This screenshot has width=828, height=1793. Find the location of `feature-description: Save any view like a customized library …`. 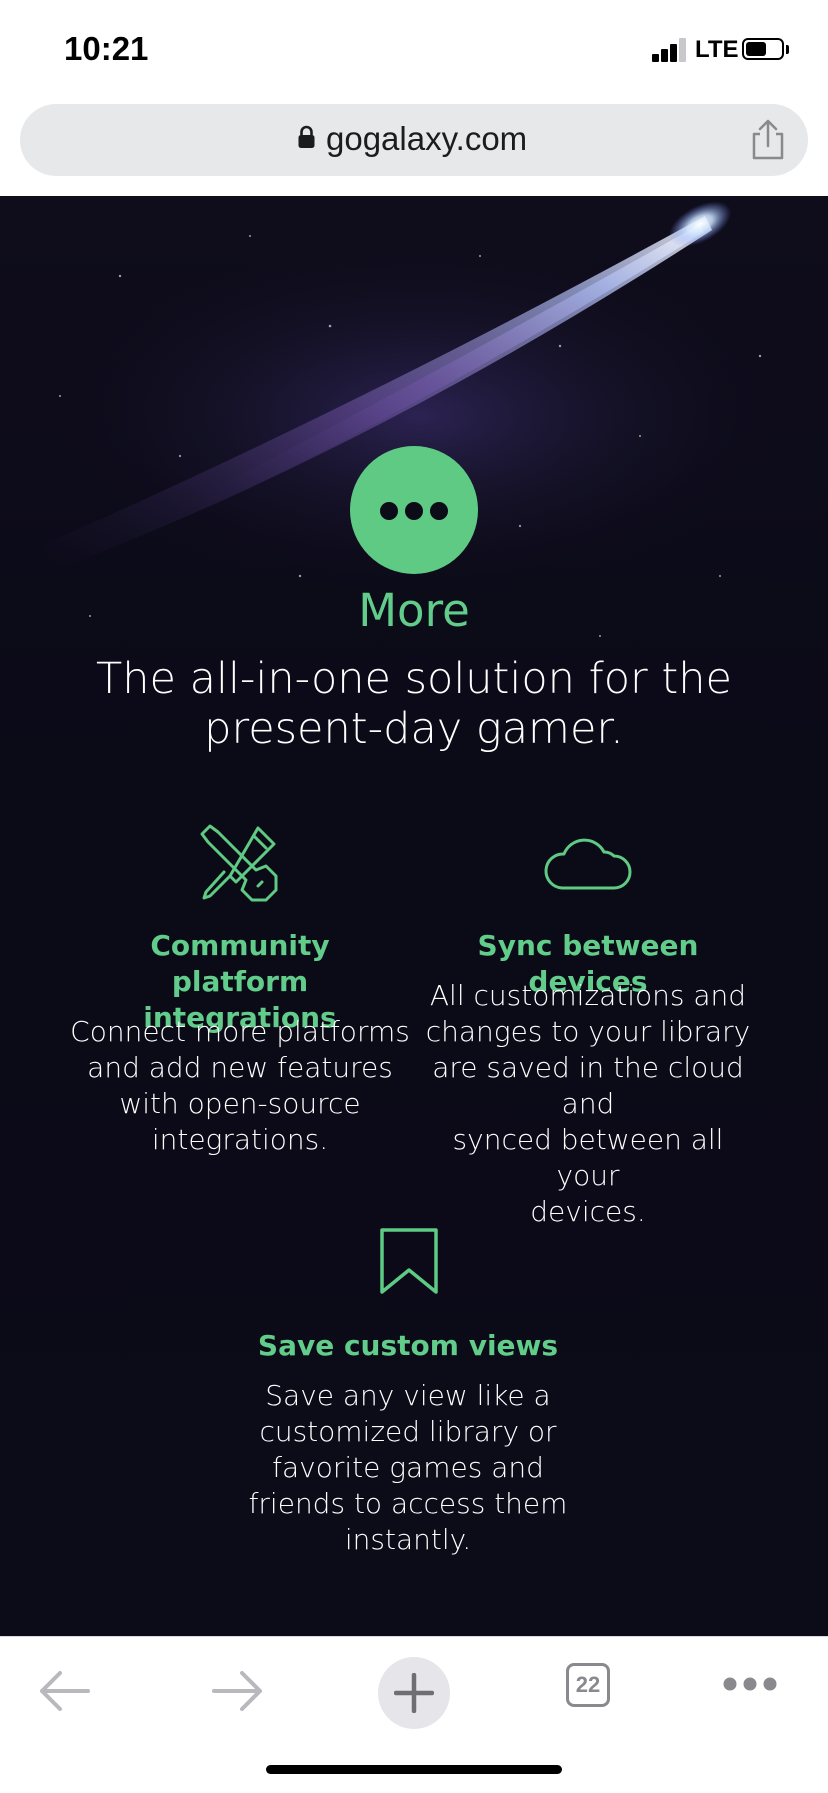

feature-description: Save any view like a customized library … is located at coordinates (408, 1468).